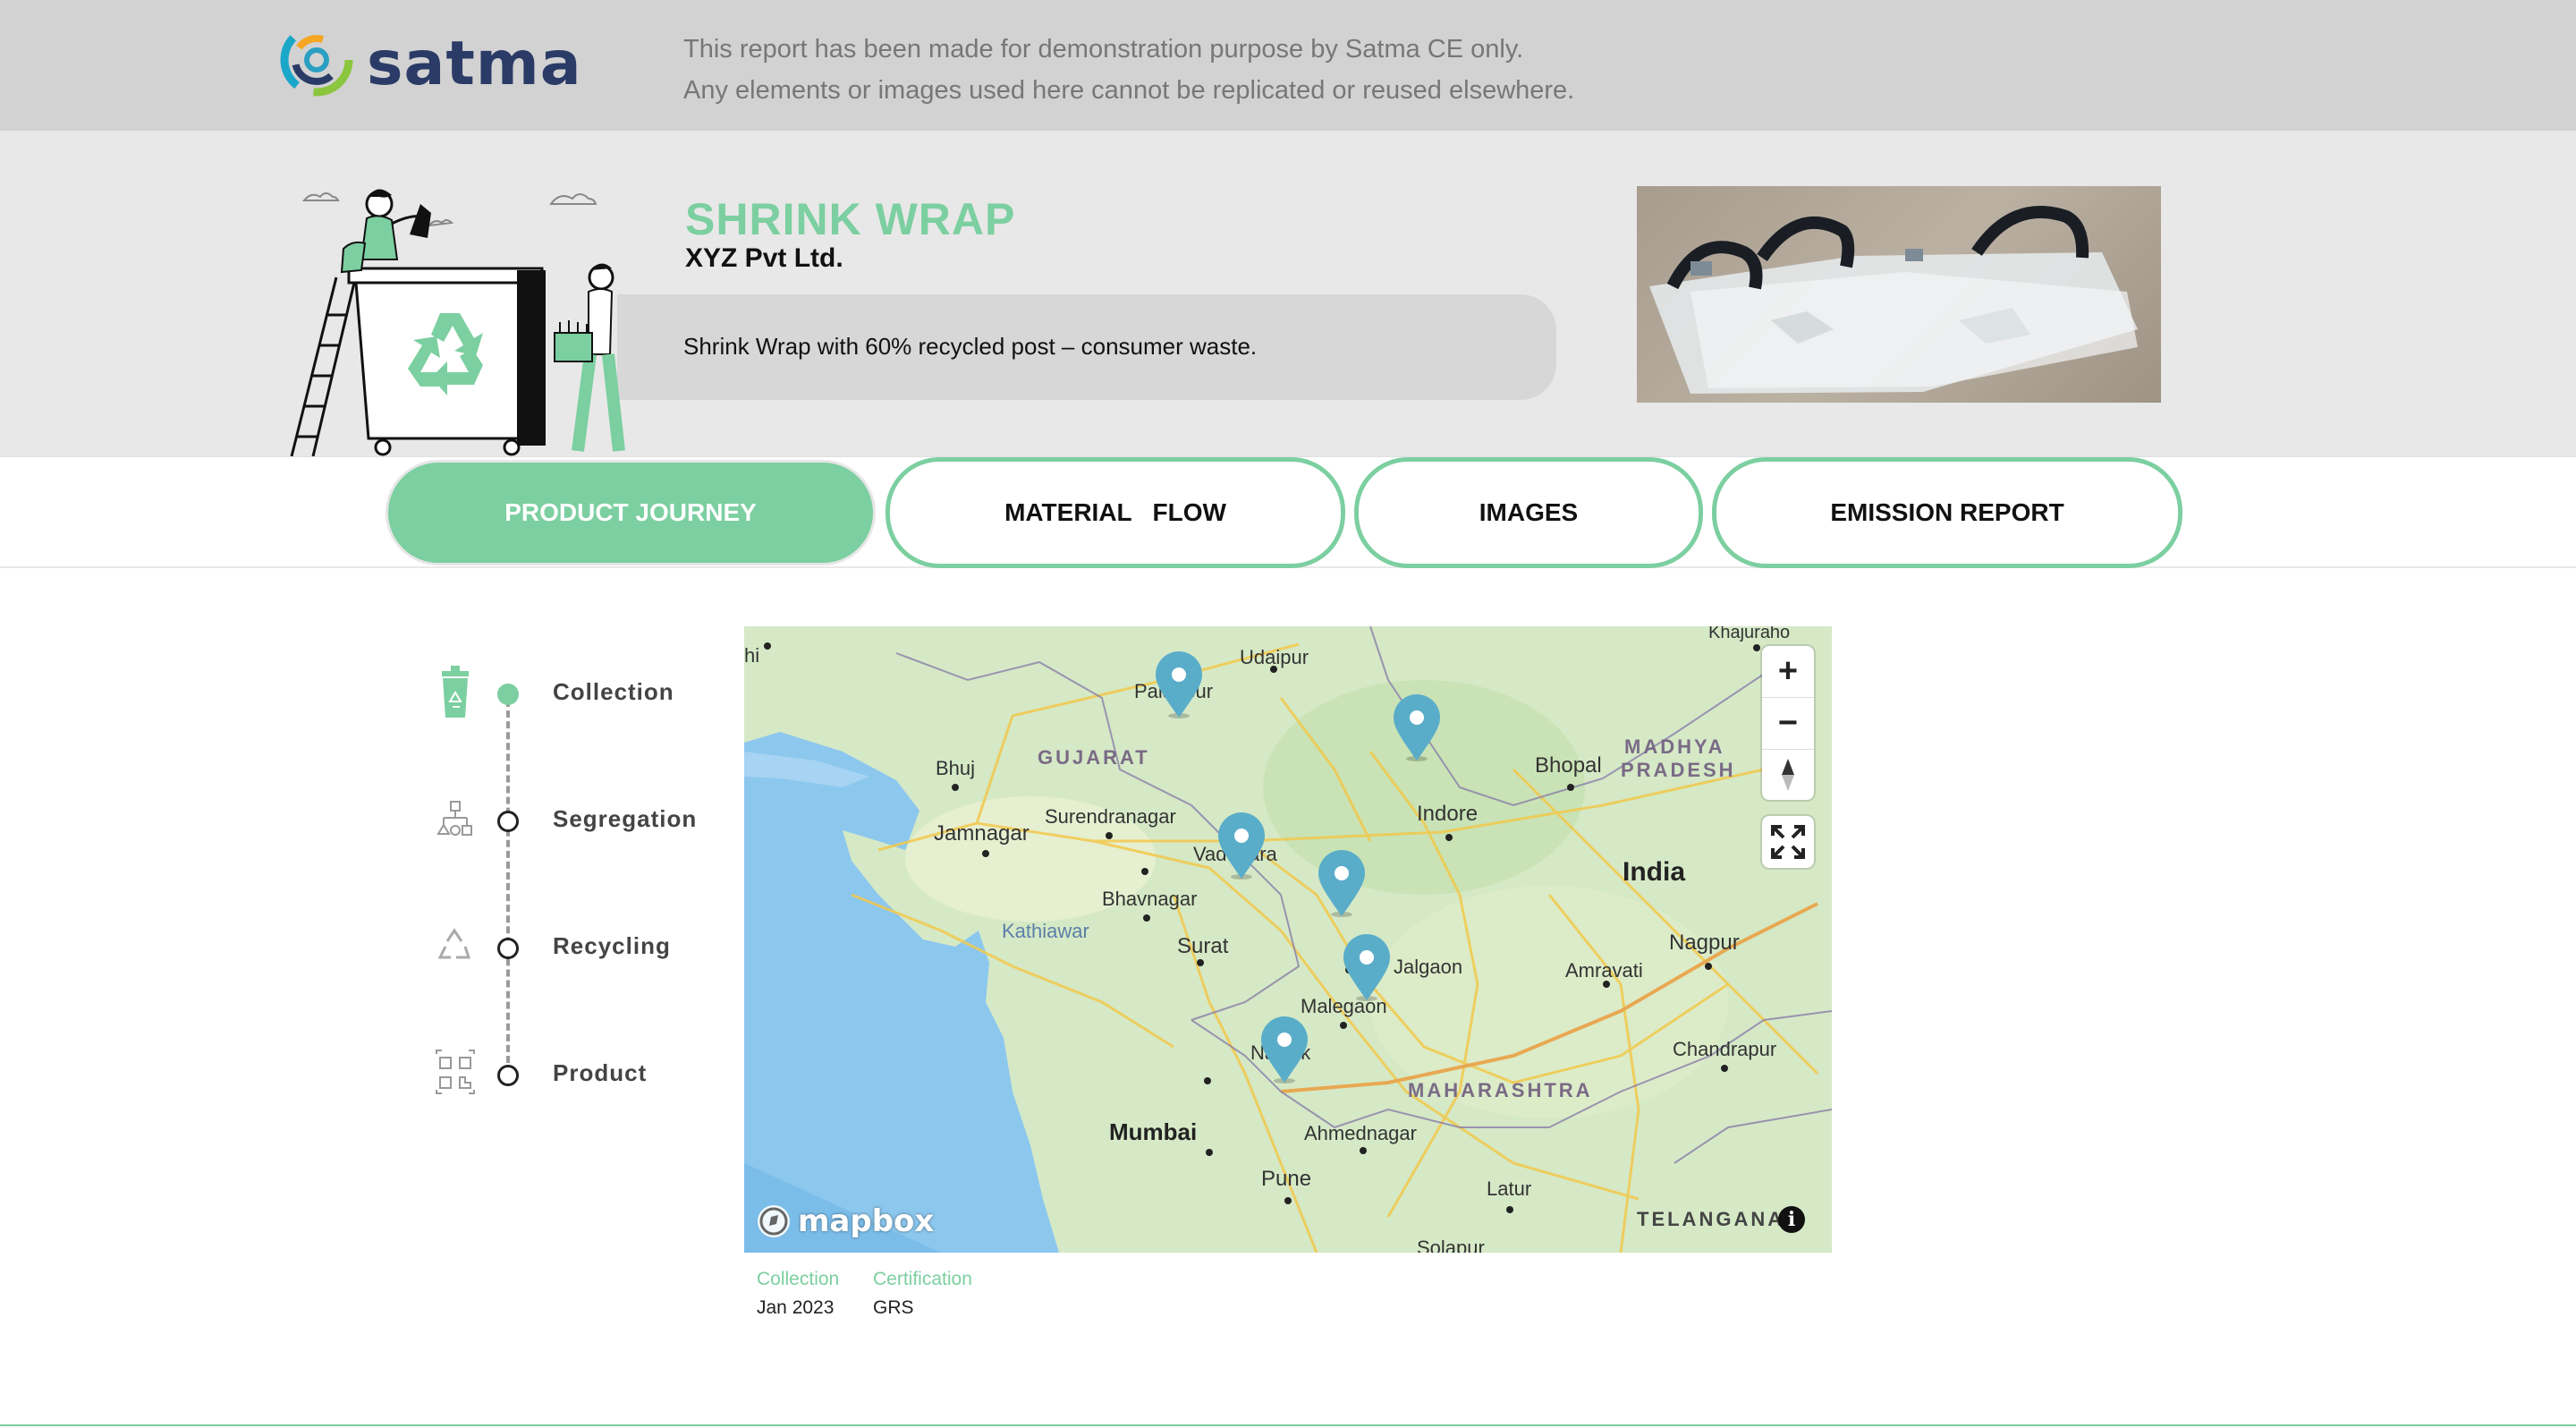 Image resolution: width=2576 pixels, height=1428 pixels. What do you see at coordinates (922, 1279) in the screenshot?
I see `certification-label: Certification` at bounding box center [922, 1279].